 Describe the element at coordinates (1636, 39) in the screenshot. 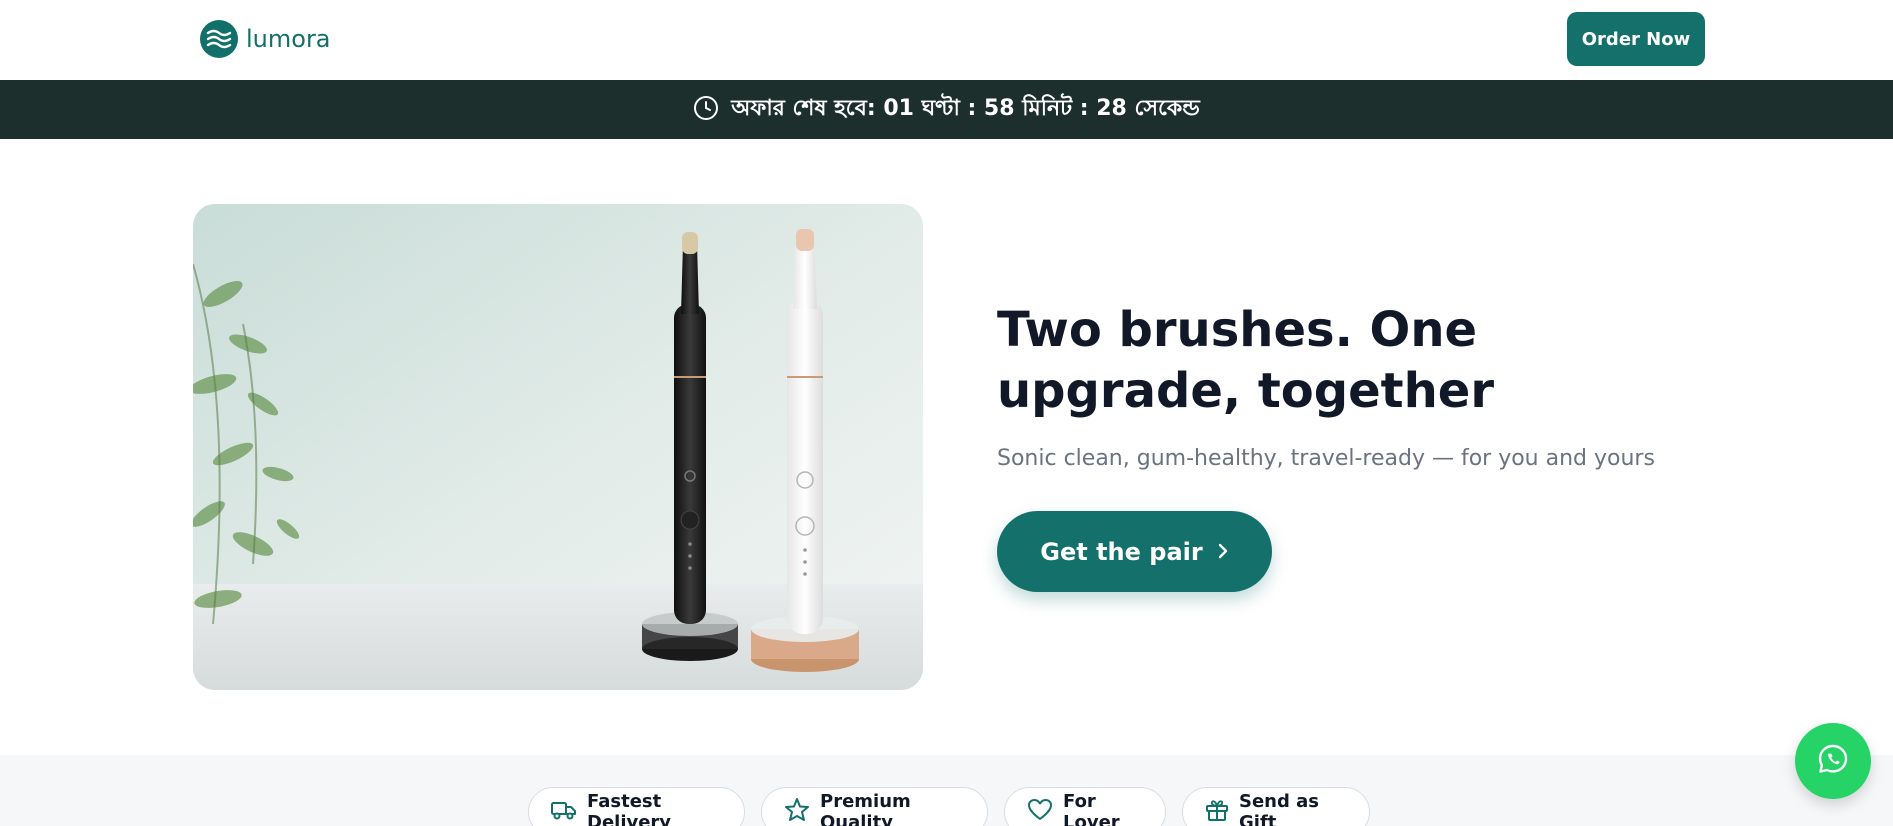

I see `order-now-button: Order Now` at that location.